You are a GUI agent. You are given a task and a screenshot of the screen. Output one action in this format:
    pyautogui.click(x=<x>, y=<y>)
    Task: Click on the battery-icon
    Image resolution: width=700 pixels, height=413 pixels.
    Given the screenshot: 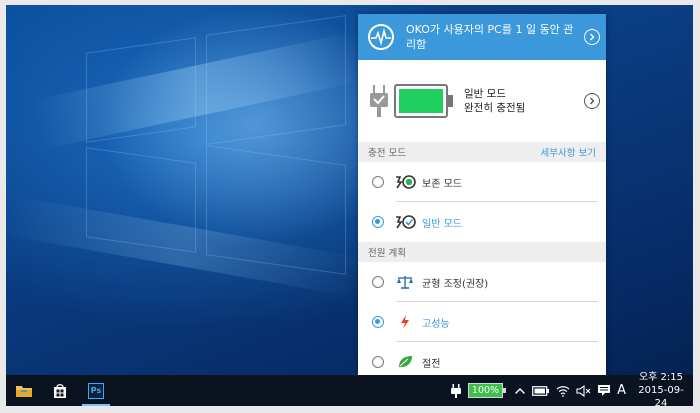 What is the action you would take?
    pyautogui.click(x=541, y=390)
    